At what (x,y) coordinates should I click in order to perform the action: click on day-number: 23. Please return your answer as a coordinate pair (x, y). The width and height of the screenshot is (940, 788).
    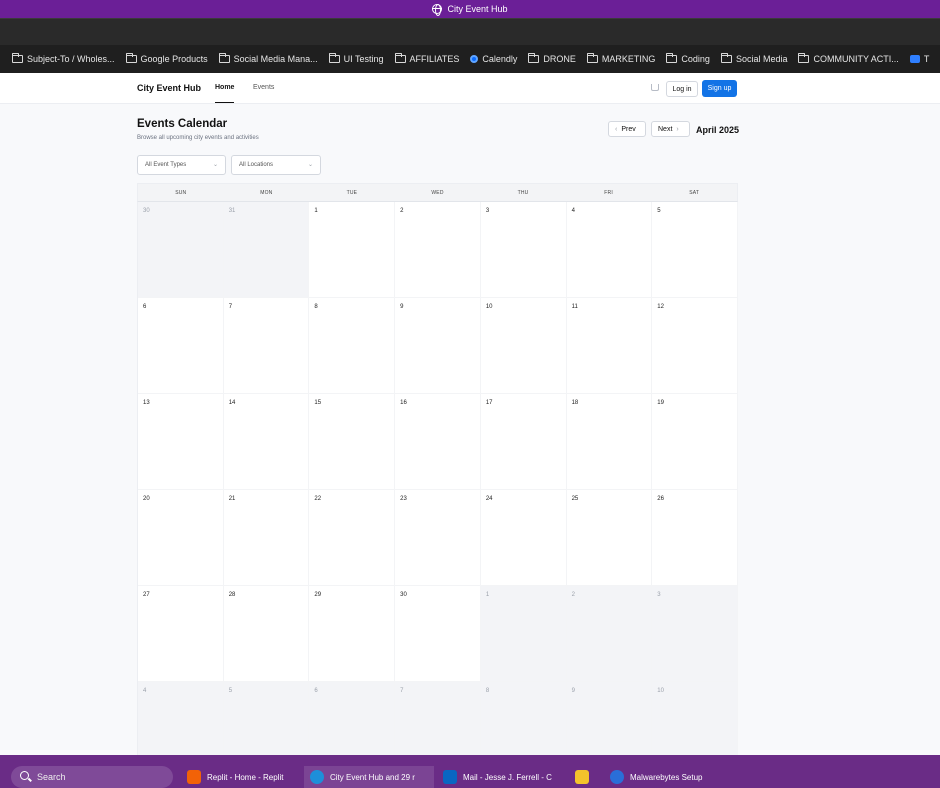
    Looking at the image, I should click on (403, 499).